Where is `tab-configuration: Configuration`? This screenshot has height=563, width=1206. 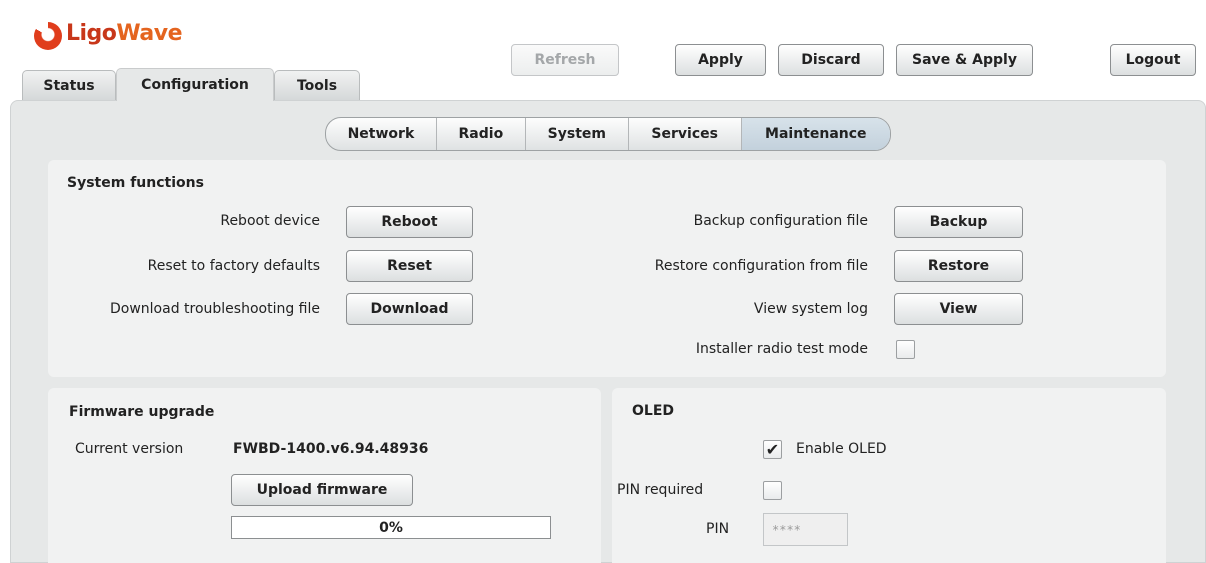 tab-configuration: Configuration is located at coordinates (195, 84).